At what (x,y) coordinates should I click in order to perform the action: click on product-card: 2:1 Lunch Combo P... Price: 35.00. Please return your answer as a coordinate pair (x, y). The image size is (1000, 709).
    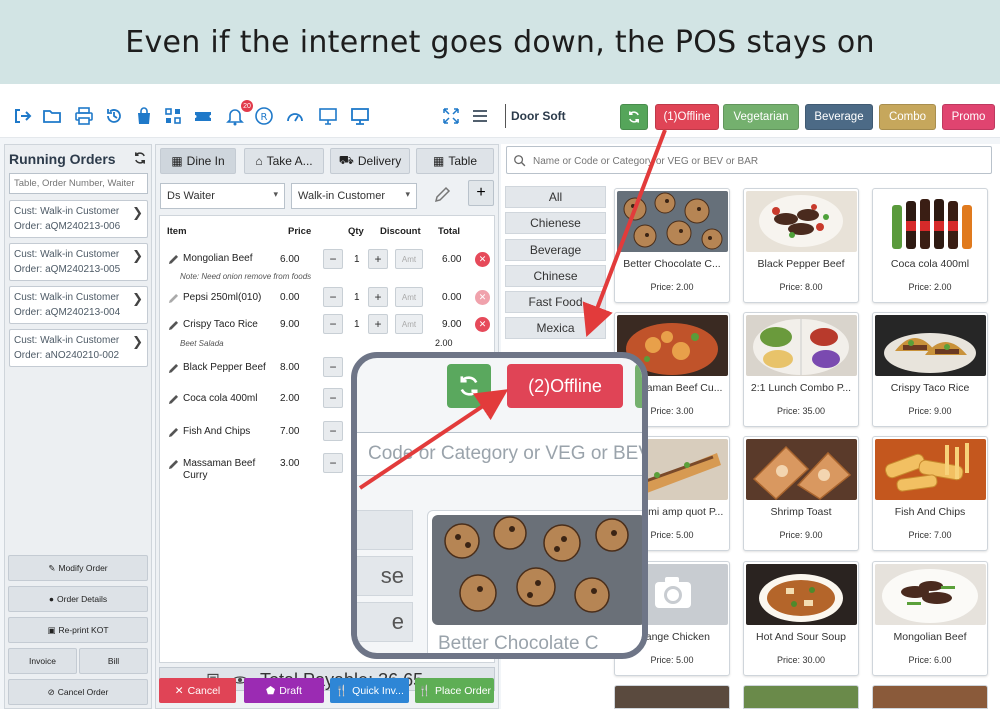
    Looking at the image, I should click on (801, 369).